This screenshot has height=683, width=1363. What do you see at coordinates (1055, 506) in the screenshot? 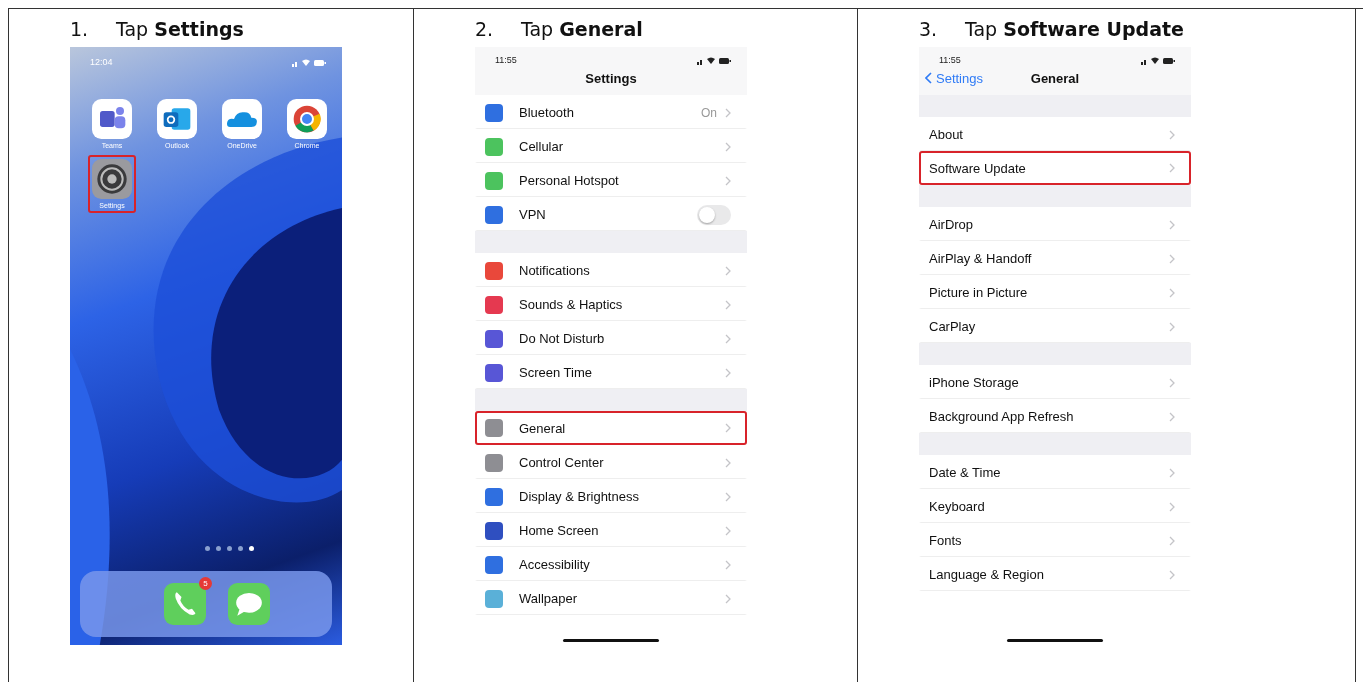
I see `settings-row: Keyboard` at bounding box center [1055, 506].